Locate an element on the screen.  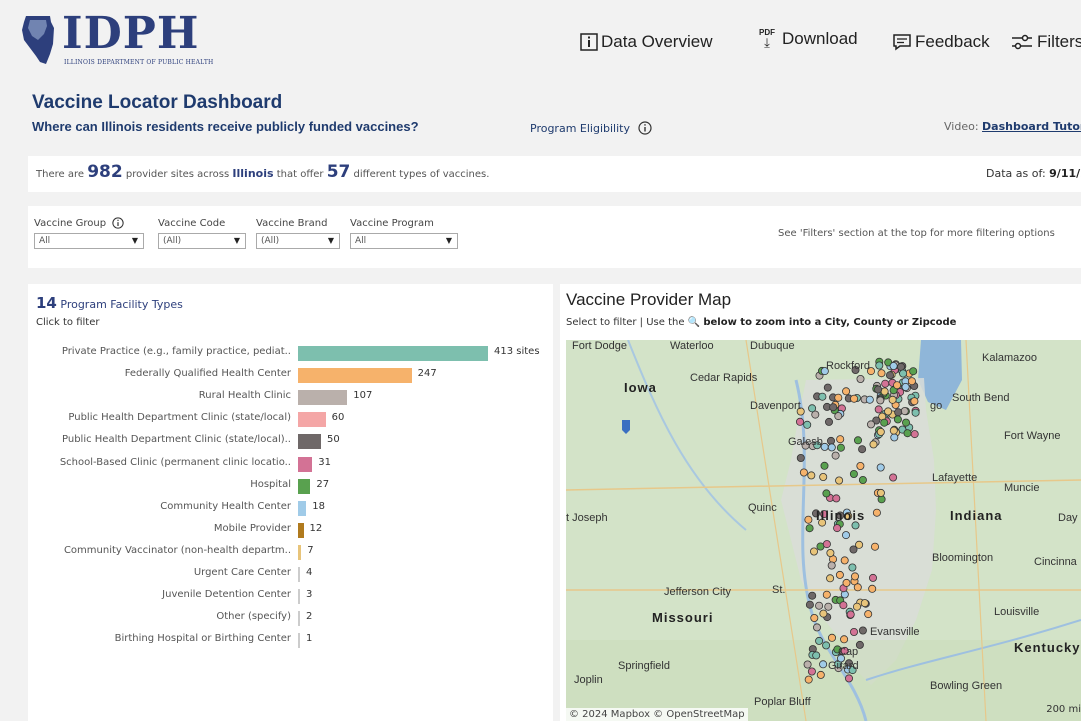
facility-type-row: Community Health Center 18 is located at coordinates (290, 508).